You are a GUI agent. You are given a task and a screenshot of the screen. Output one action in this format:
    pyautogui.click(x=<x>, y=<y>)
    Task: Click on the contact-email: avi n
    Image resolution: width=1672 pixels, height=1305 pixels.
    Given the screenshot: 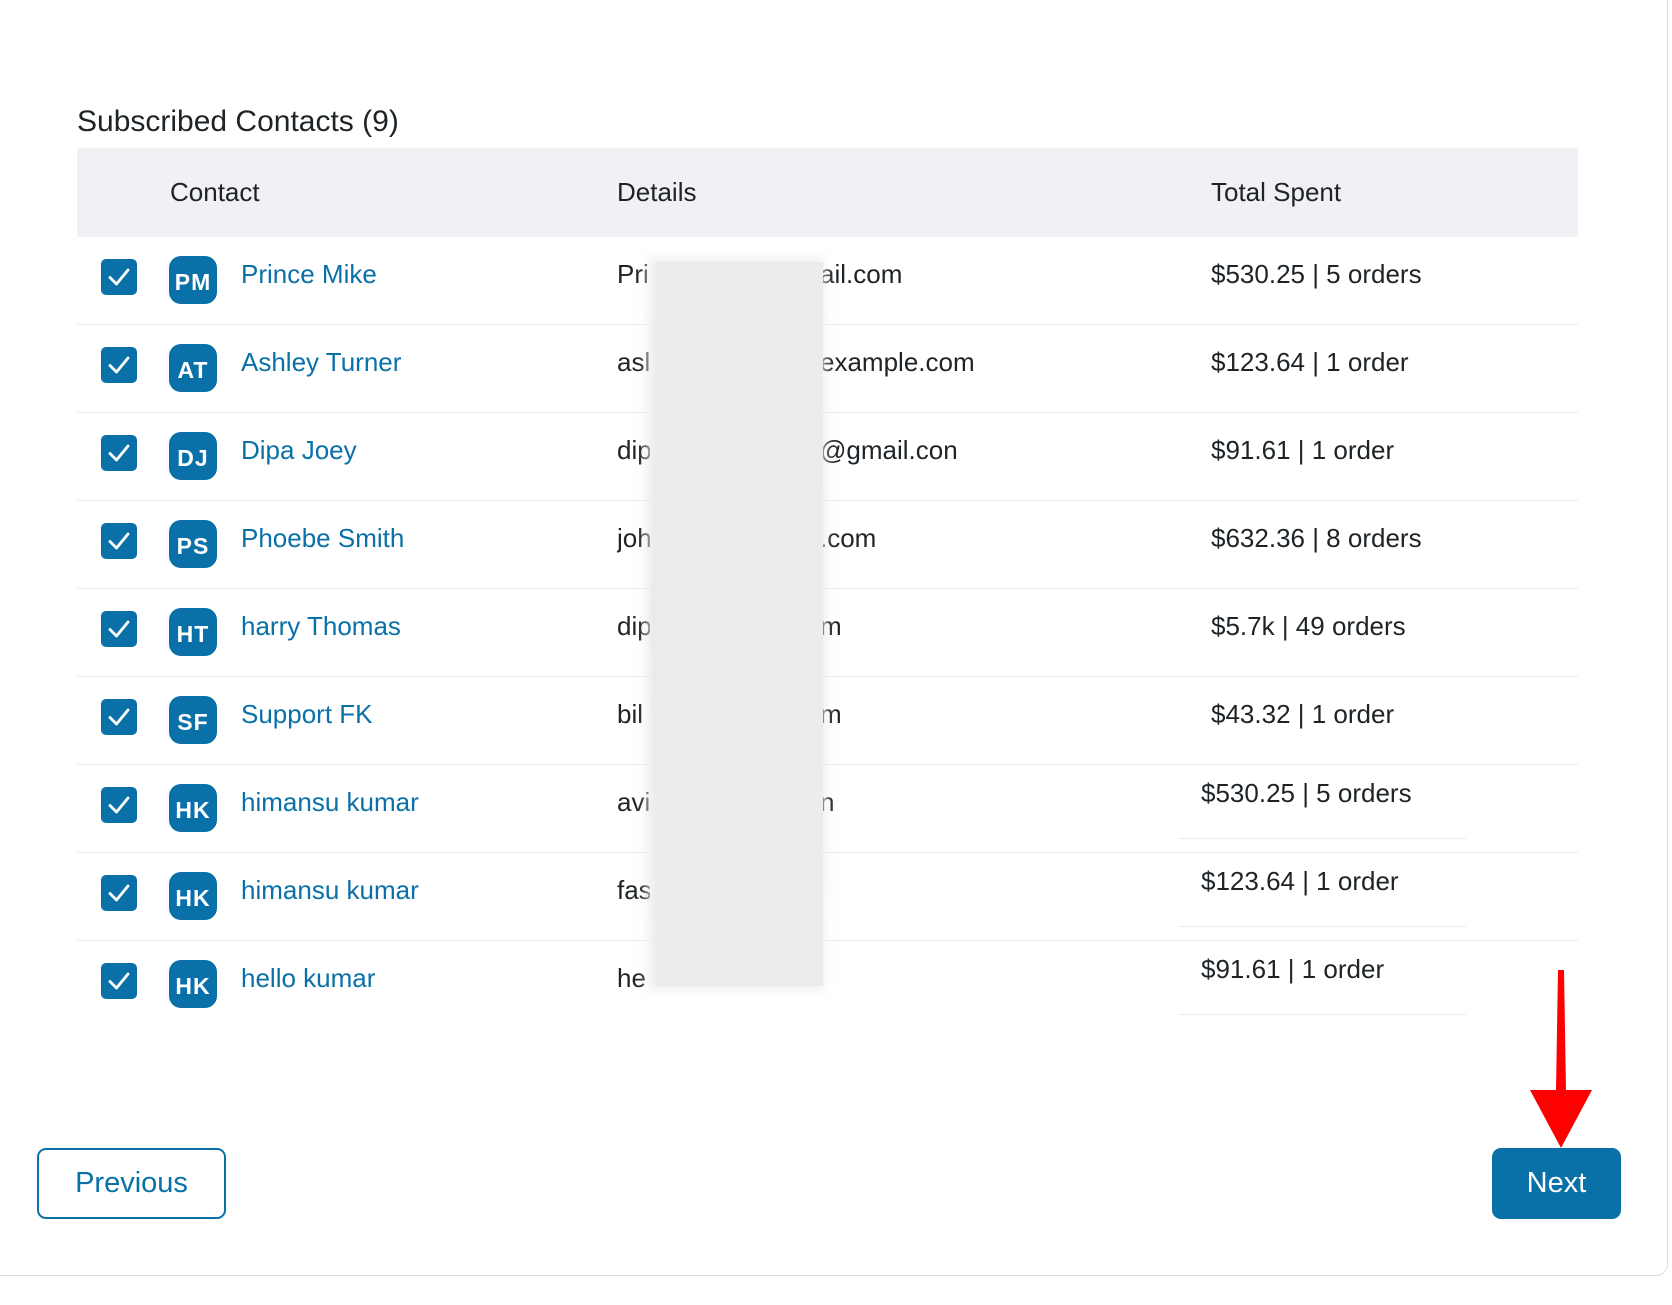 What is the action you would take?
    pyautogui.click(x=725, y=802)
    